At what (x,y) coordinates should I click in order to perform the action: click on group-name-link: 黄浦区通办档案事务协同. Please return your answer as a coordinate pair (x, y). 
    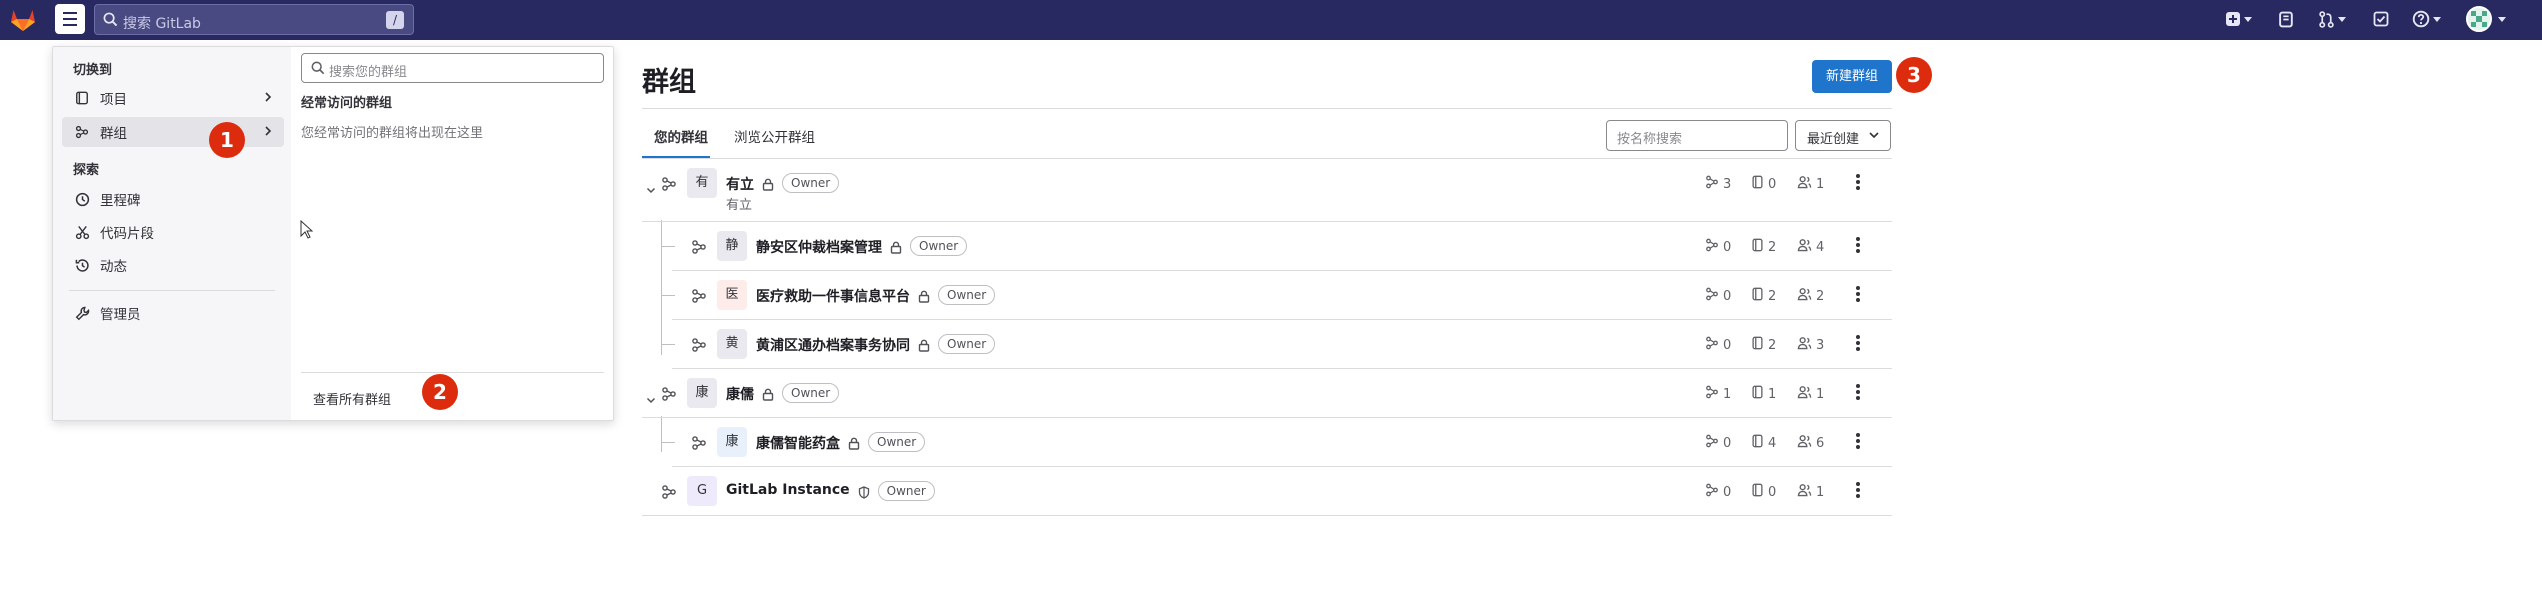
    Looking at the image, I should click on (833, 345).